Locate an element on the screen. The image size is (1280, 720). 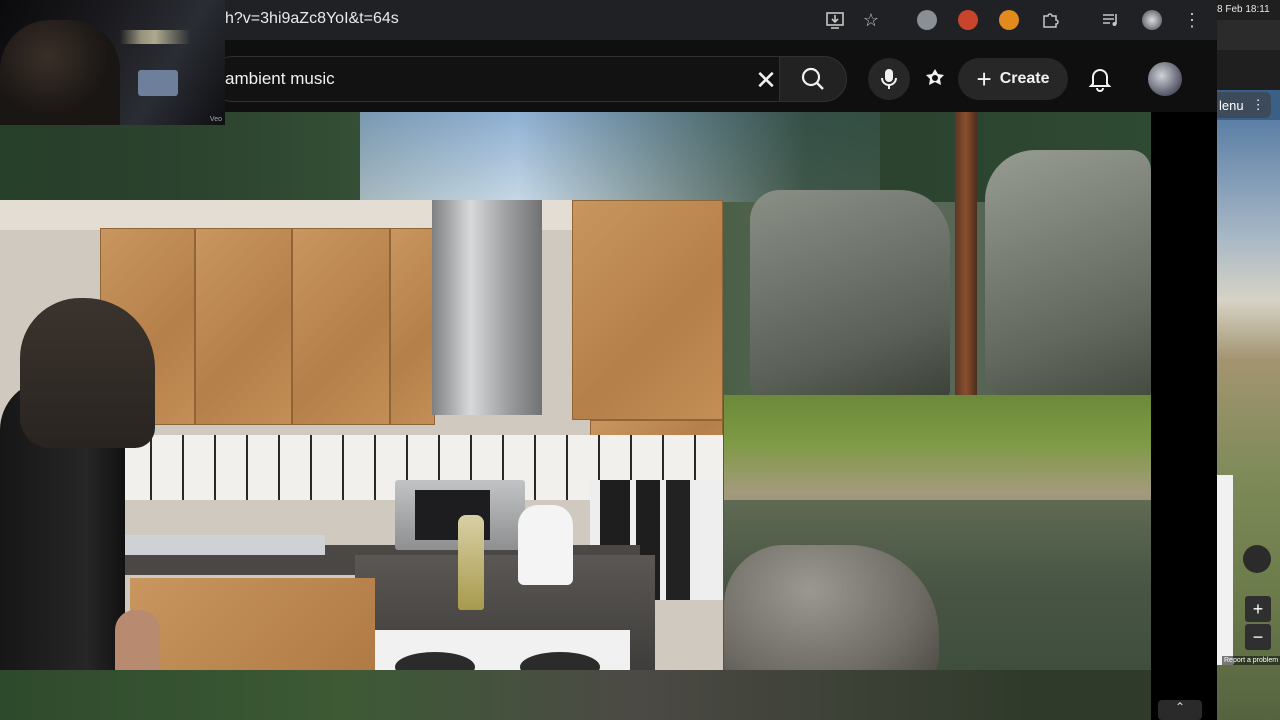
clear-icon: ✕ is located at coordinates (766, 80).